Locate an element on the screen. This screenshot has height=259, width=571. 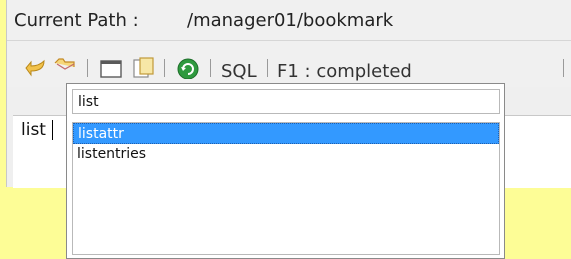
green-refresh-icon is located at coordinates (188, 67).